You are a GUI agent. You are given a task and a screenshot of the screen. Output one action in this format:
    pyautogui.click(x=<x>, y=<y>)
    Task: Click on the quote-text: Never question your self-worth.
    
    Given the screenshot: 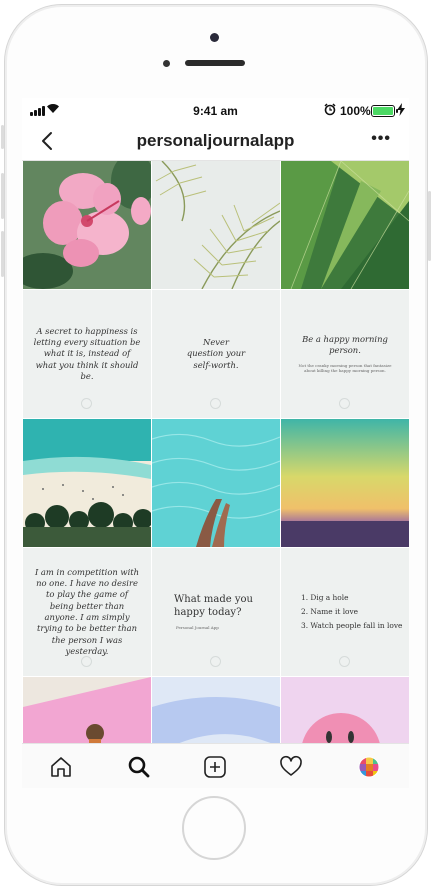 What is the action you would take?
    pyautogui.click(x=216, y=353)
    